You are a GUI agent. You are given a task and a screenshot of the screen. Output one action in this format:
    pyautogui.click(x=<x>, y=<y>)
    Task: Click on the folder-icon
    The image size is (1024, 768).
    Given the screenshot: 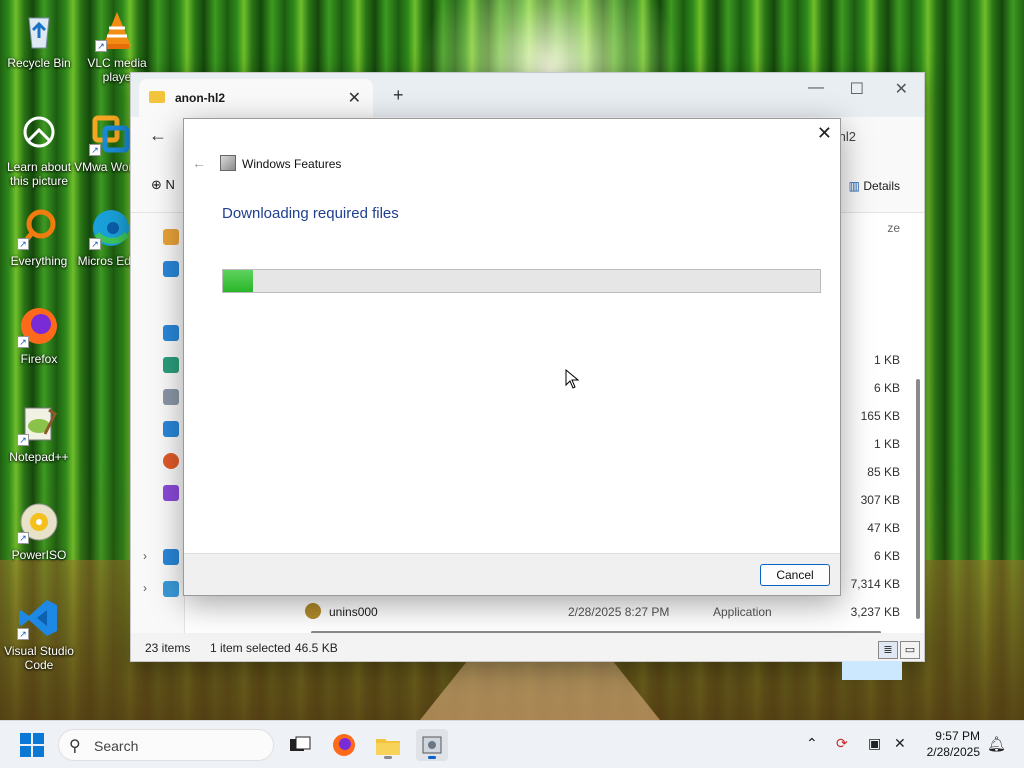 What is the action you would take?
    pyautogui.click(x=157, y=97)
    